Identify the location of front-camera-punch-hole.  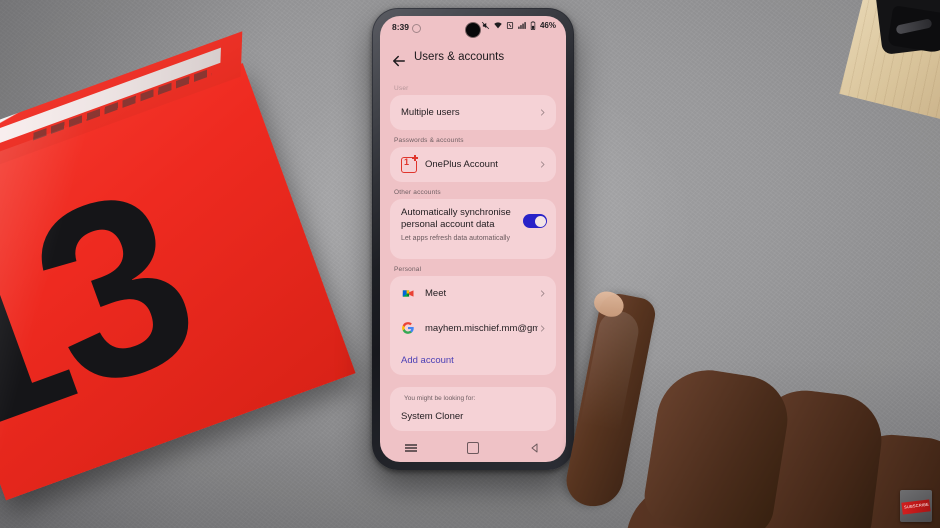
(473, 30).